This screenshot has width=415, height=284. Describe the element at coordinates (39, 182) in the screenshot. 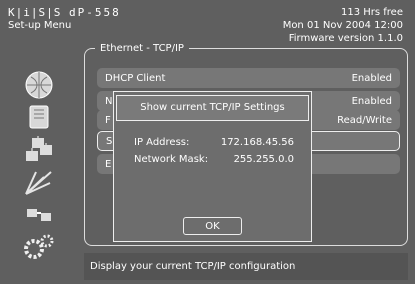

I see `antenna-icon` at that location.